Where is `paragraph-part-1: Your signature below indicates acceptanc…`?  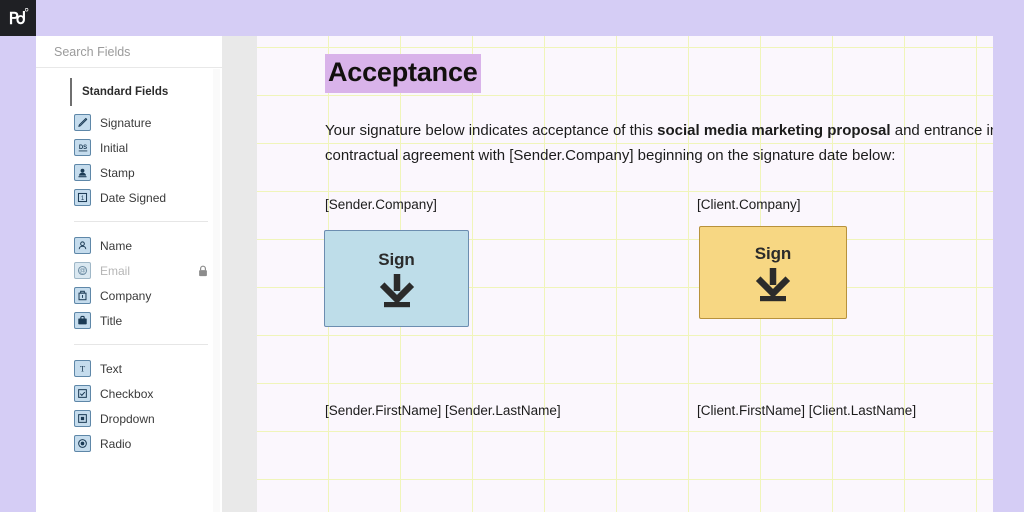 paragraph-part-1: Your signature below indicates acceptanc… is located at coordinates (491, 130).